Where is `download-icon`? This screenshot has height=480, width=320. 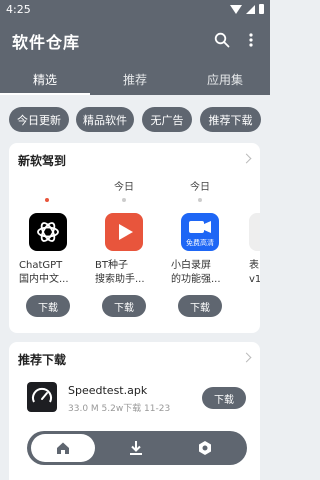
download-icon is located at coordinates (136, 448).